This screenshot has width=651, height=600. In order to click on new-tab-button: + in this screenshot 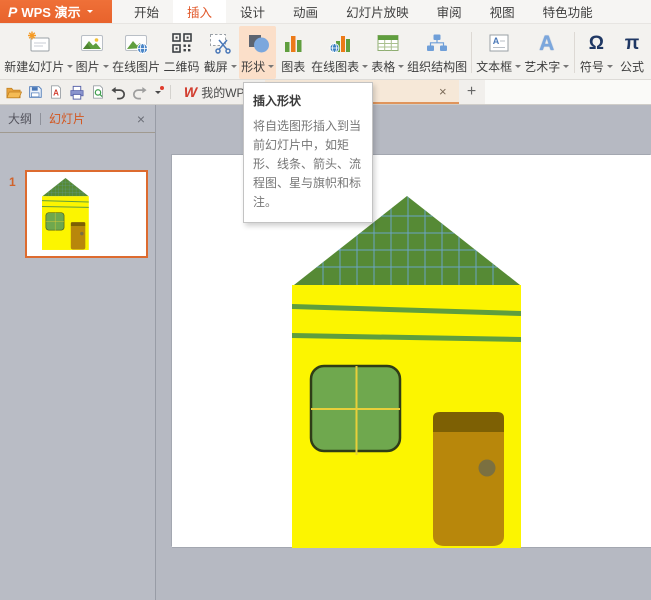, I will do `click(472, 92)`.